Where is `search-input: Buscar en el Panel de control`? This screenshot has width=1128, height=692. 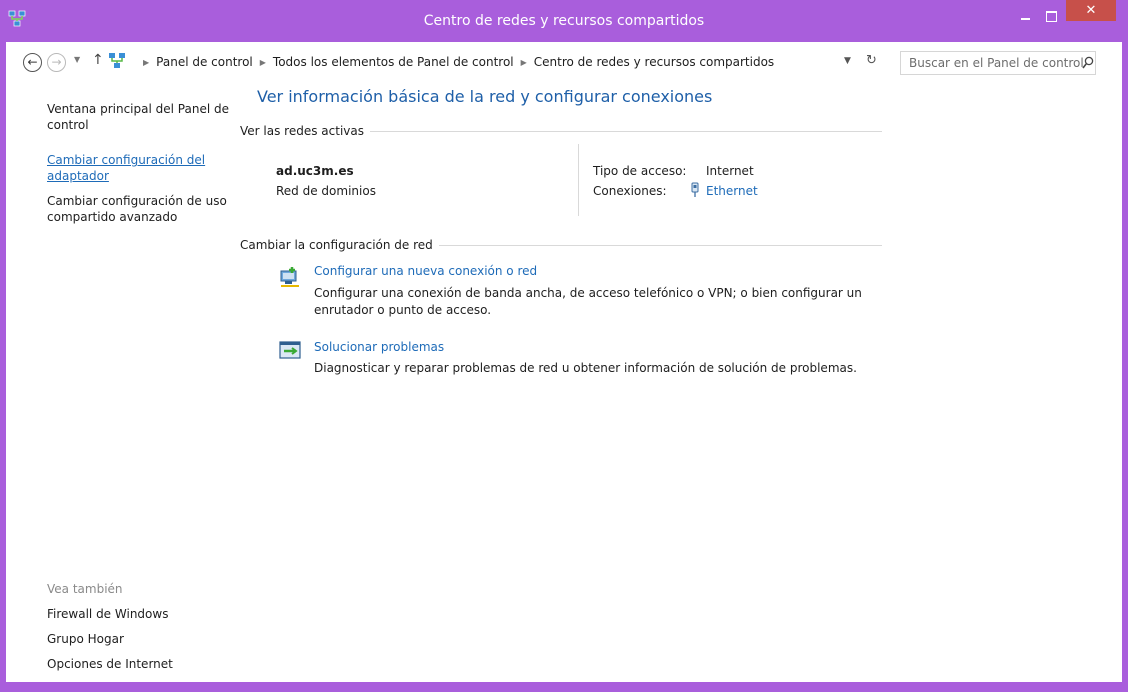
search-input: Buscar en el Panel de control is located at coordinates (998, 63).